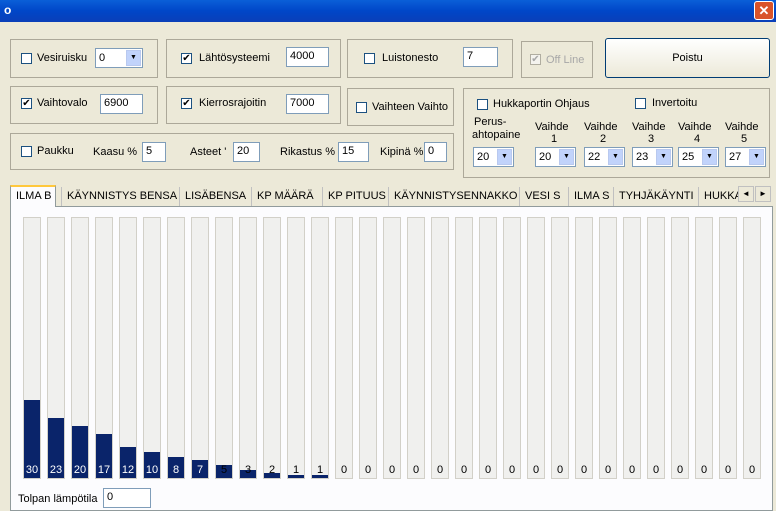 This screenshot has height=511, width=776. Describe the element at coordinates (248, 348) in the screenshot. I see `bar-column: 3` at that location.